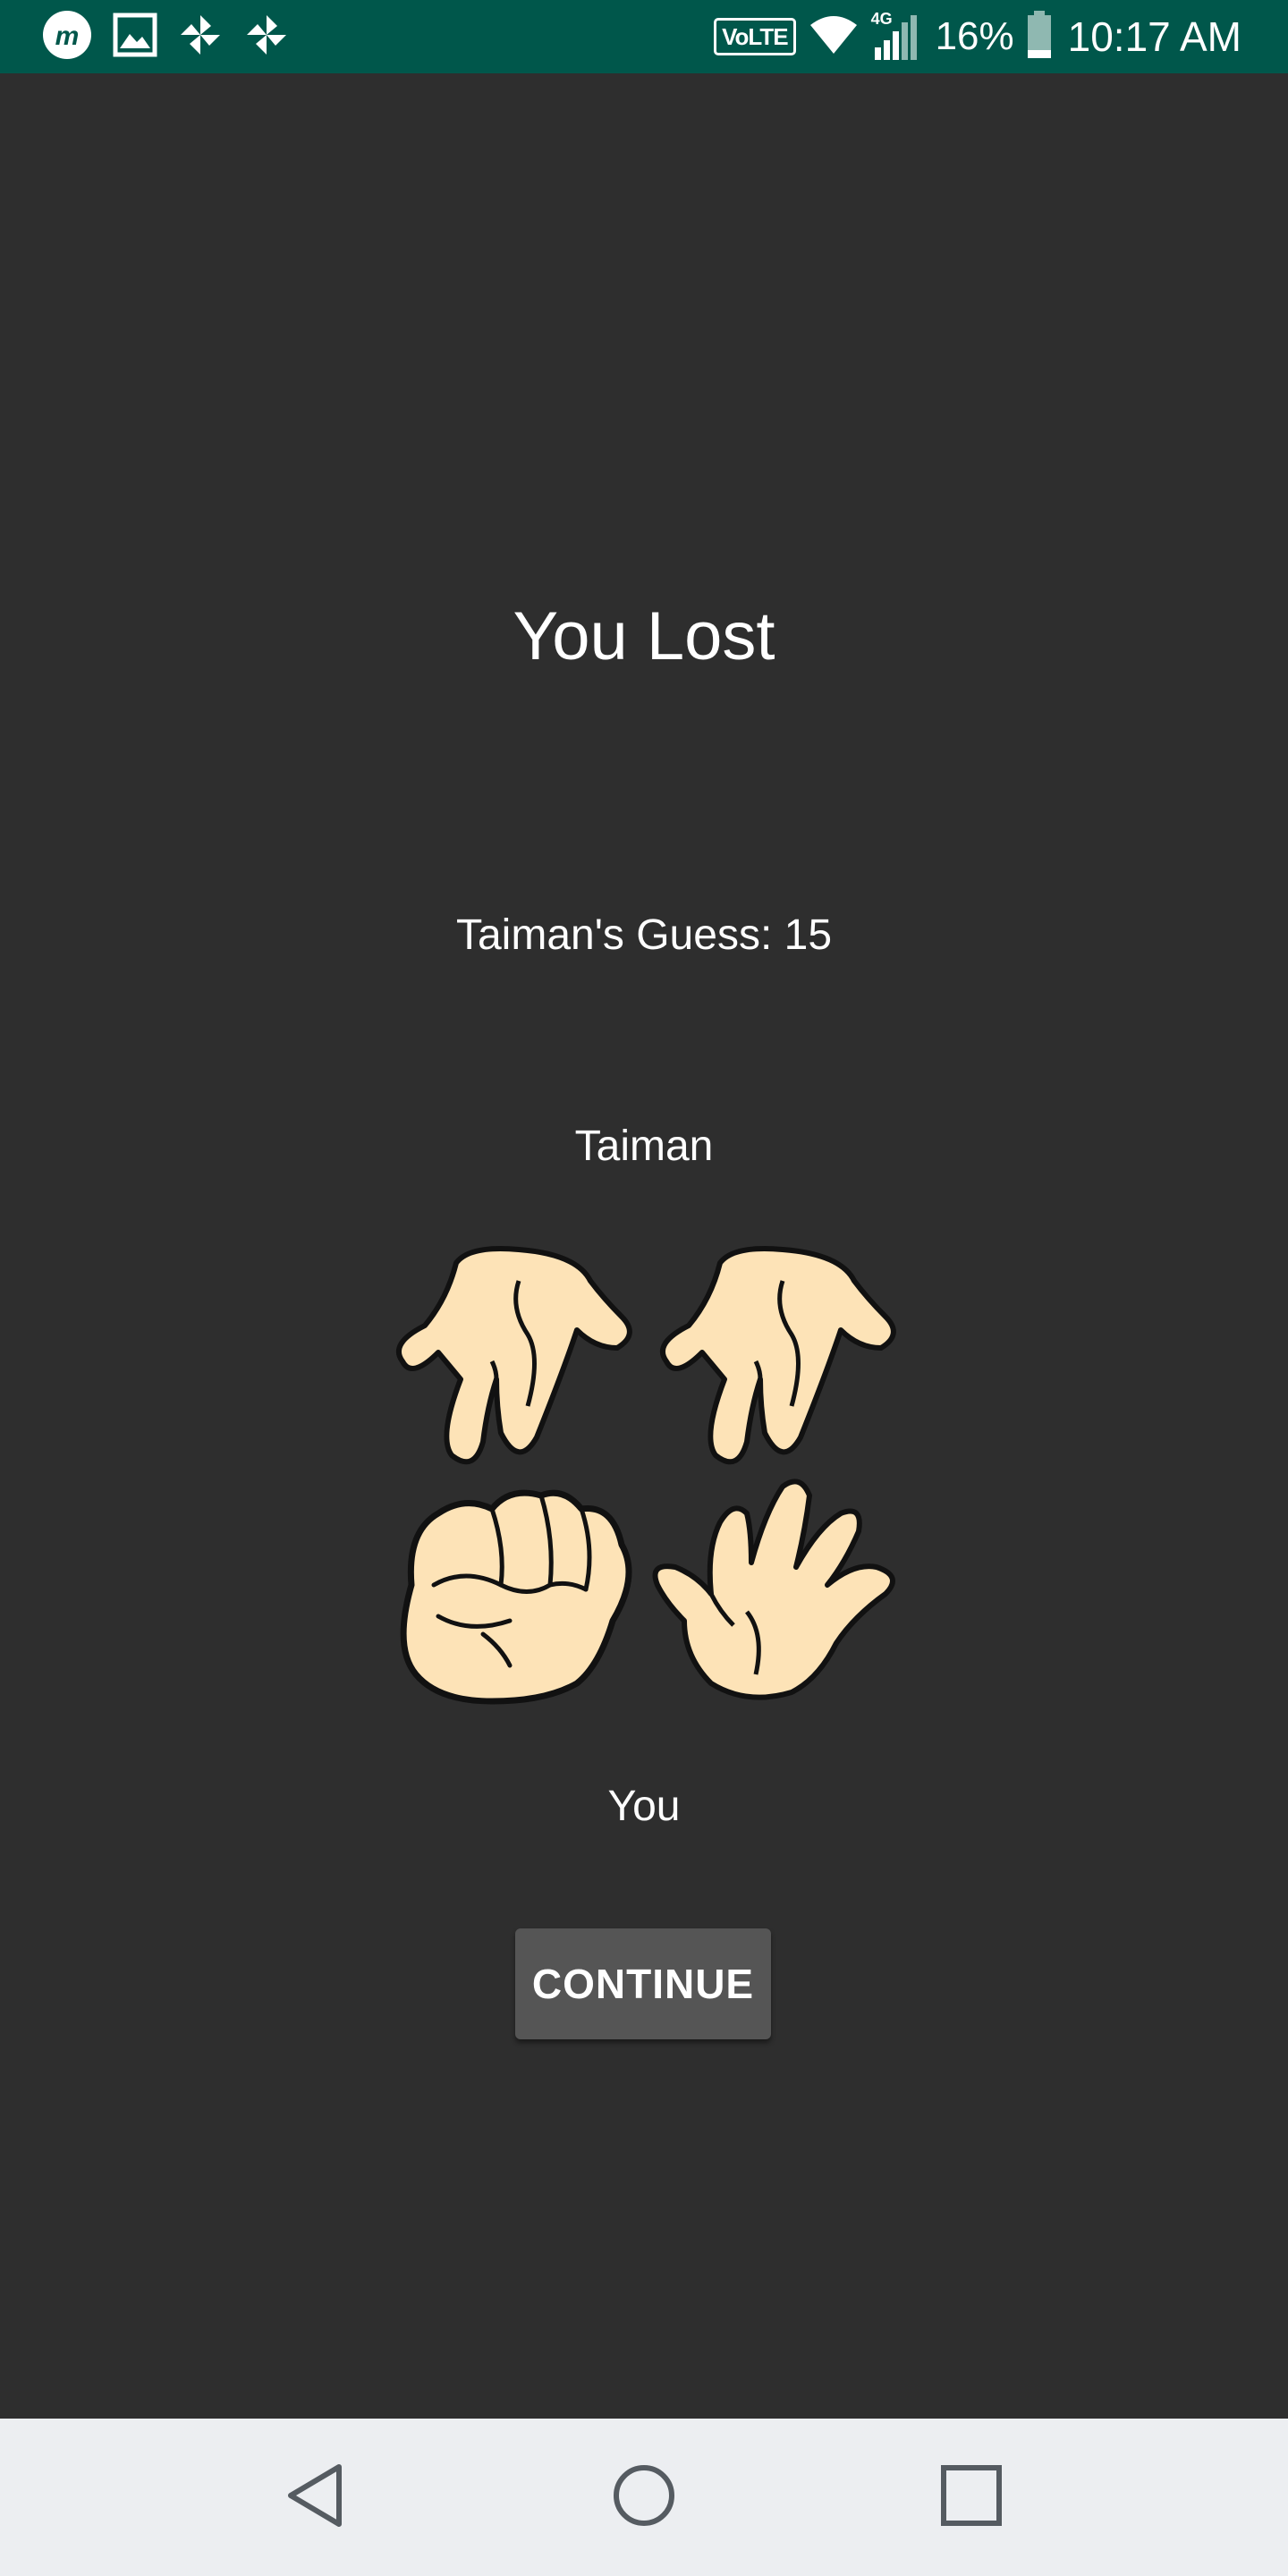 Image resolution: width=1288 pixels, height=2576 pixels. I want to click on continue-button: CONTINUE, so click(643, 1983).